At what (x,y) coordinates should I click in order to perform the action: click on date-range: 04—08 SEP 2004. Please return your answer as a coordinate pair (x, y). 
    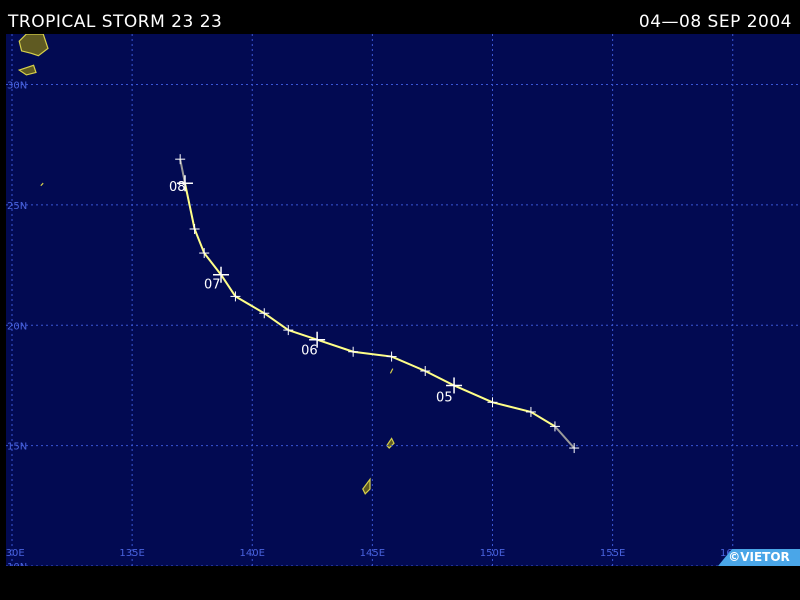
    Looking at the image, I should click on (715, 22).